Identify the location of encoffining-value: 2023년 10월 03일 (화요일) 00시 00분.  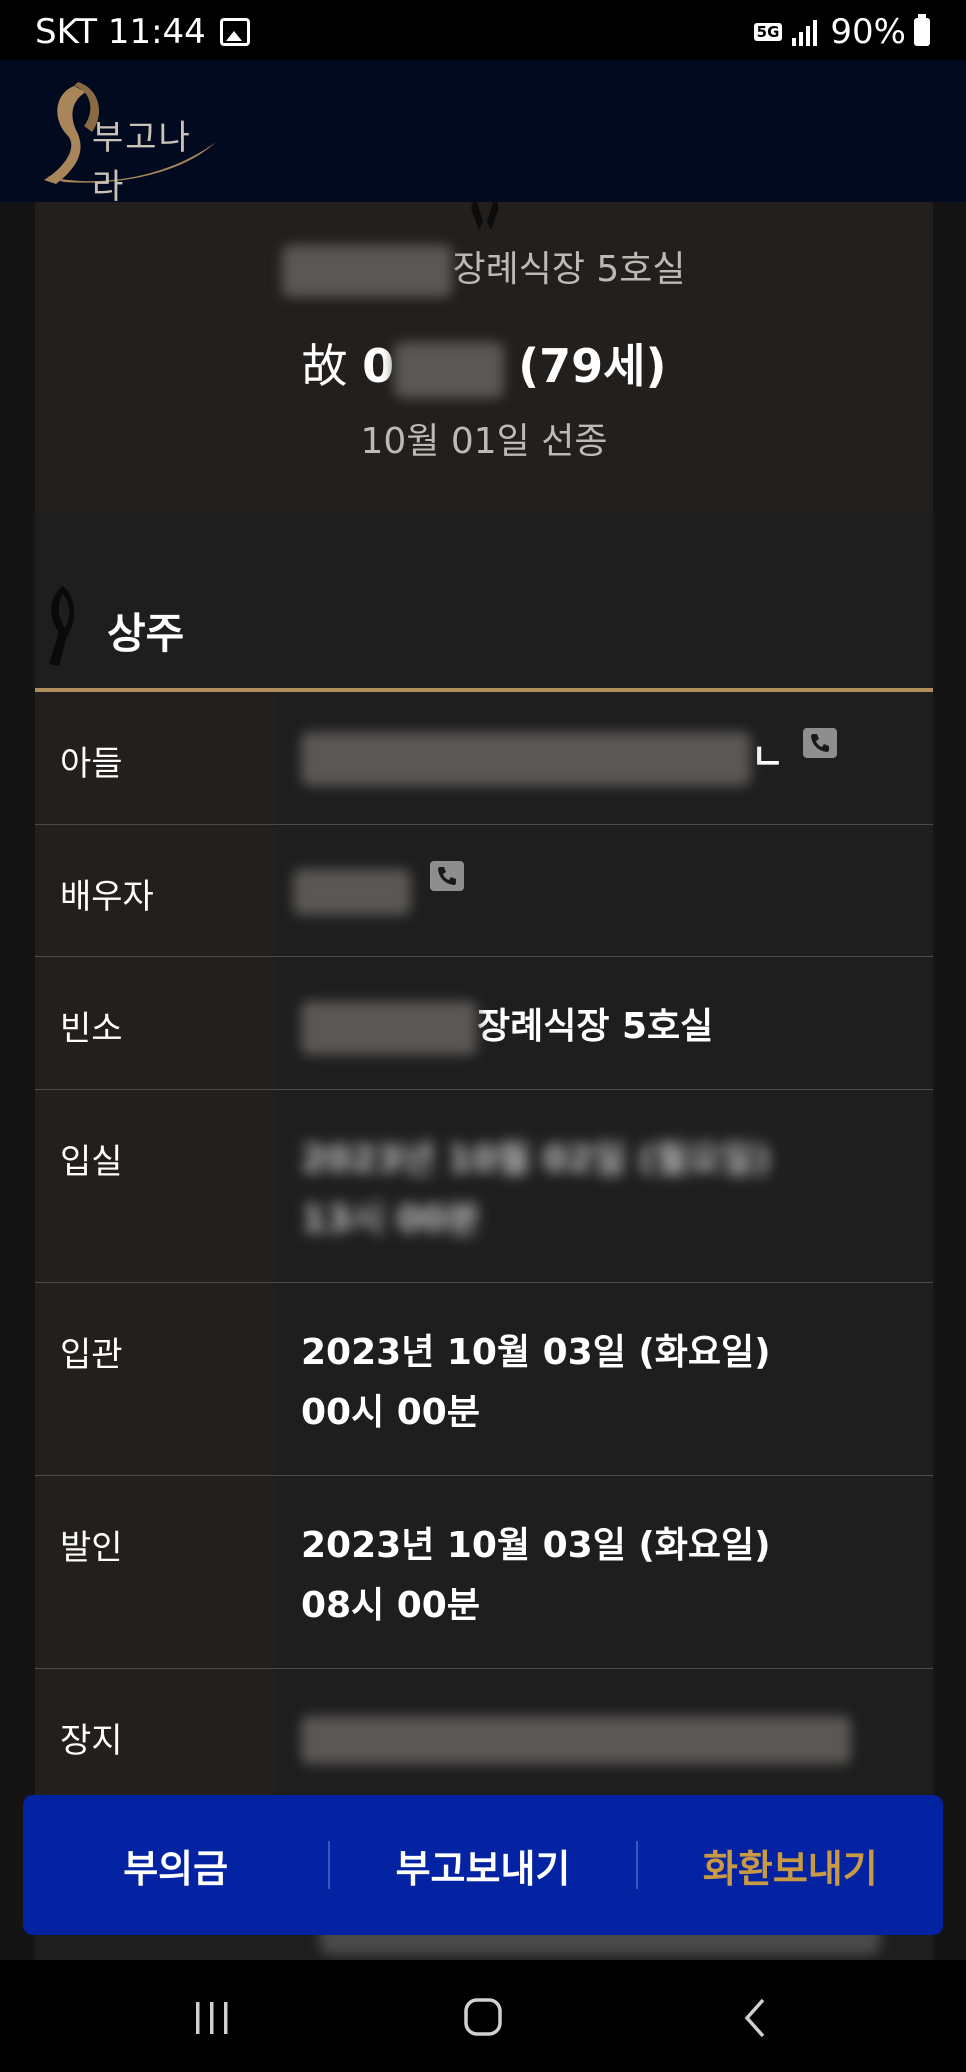
(536, 1383).